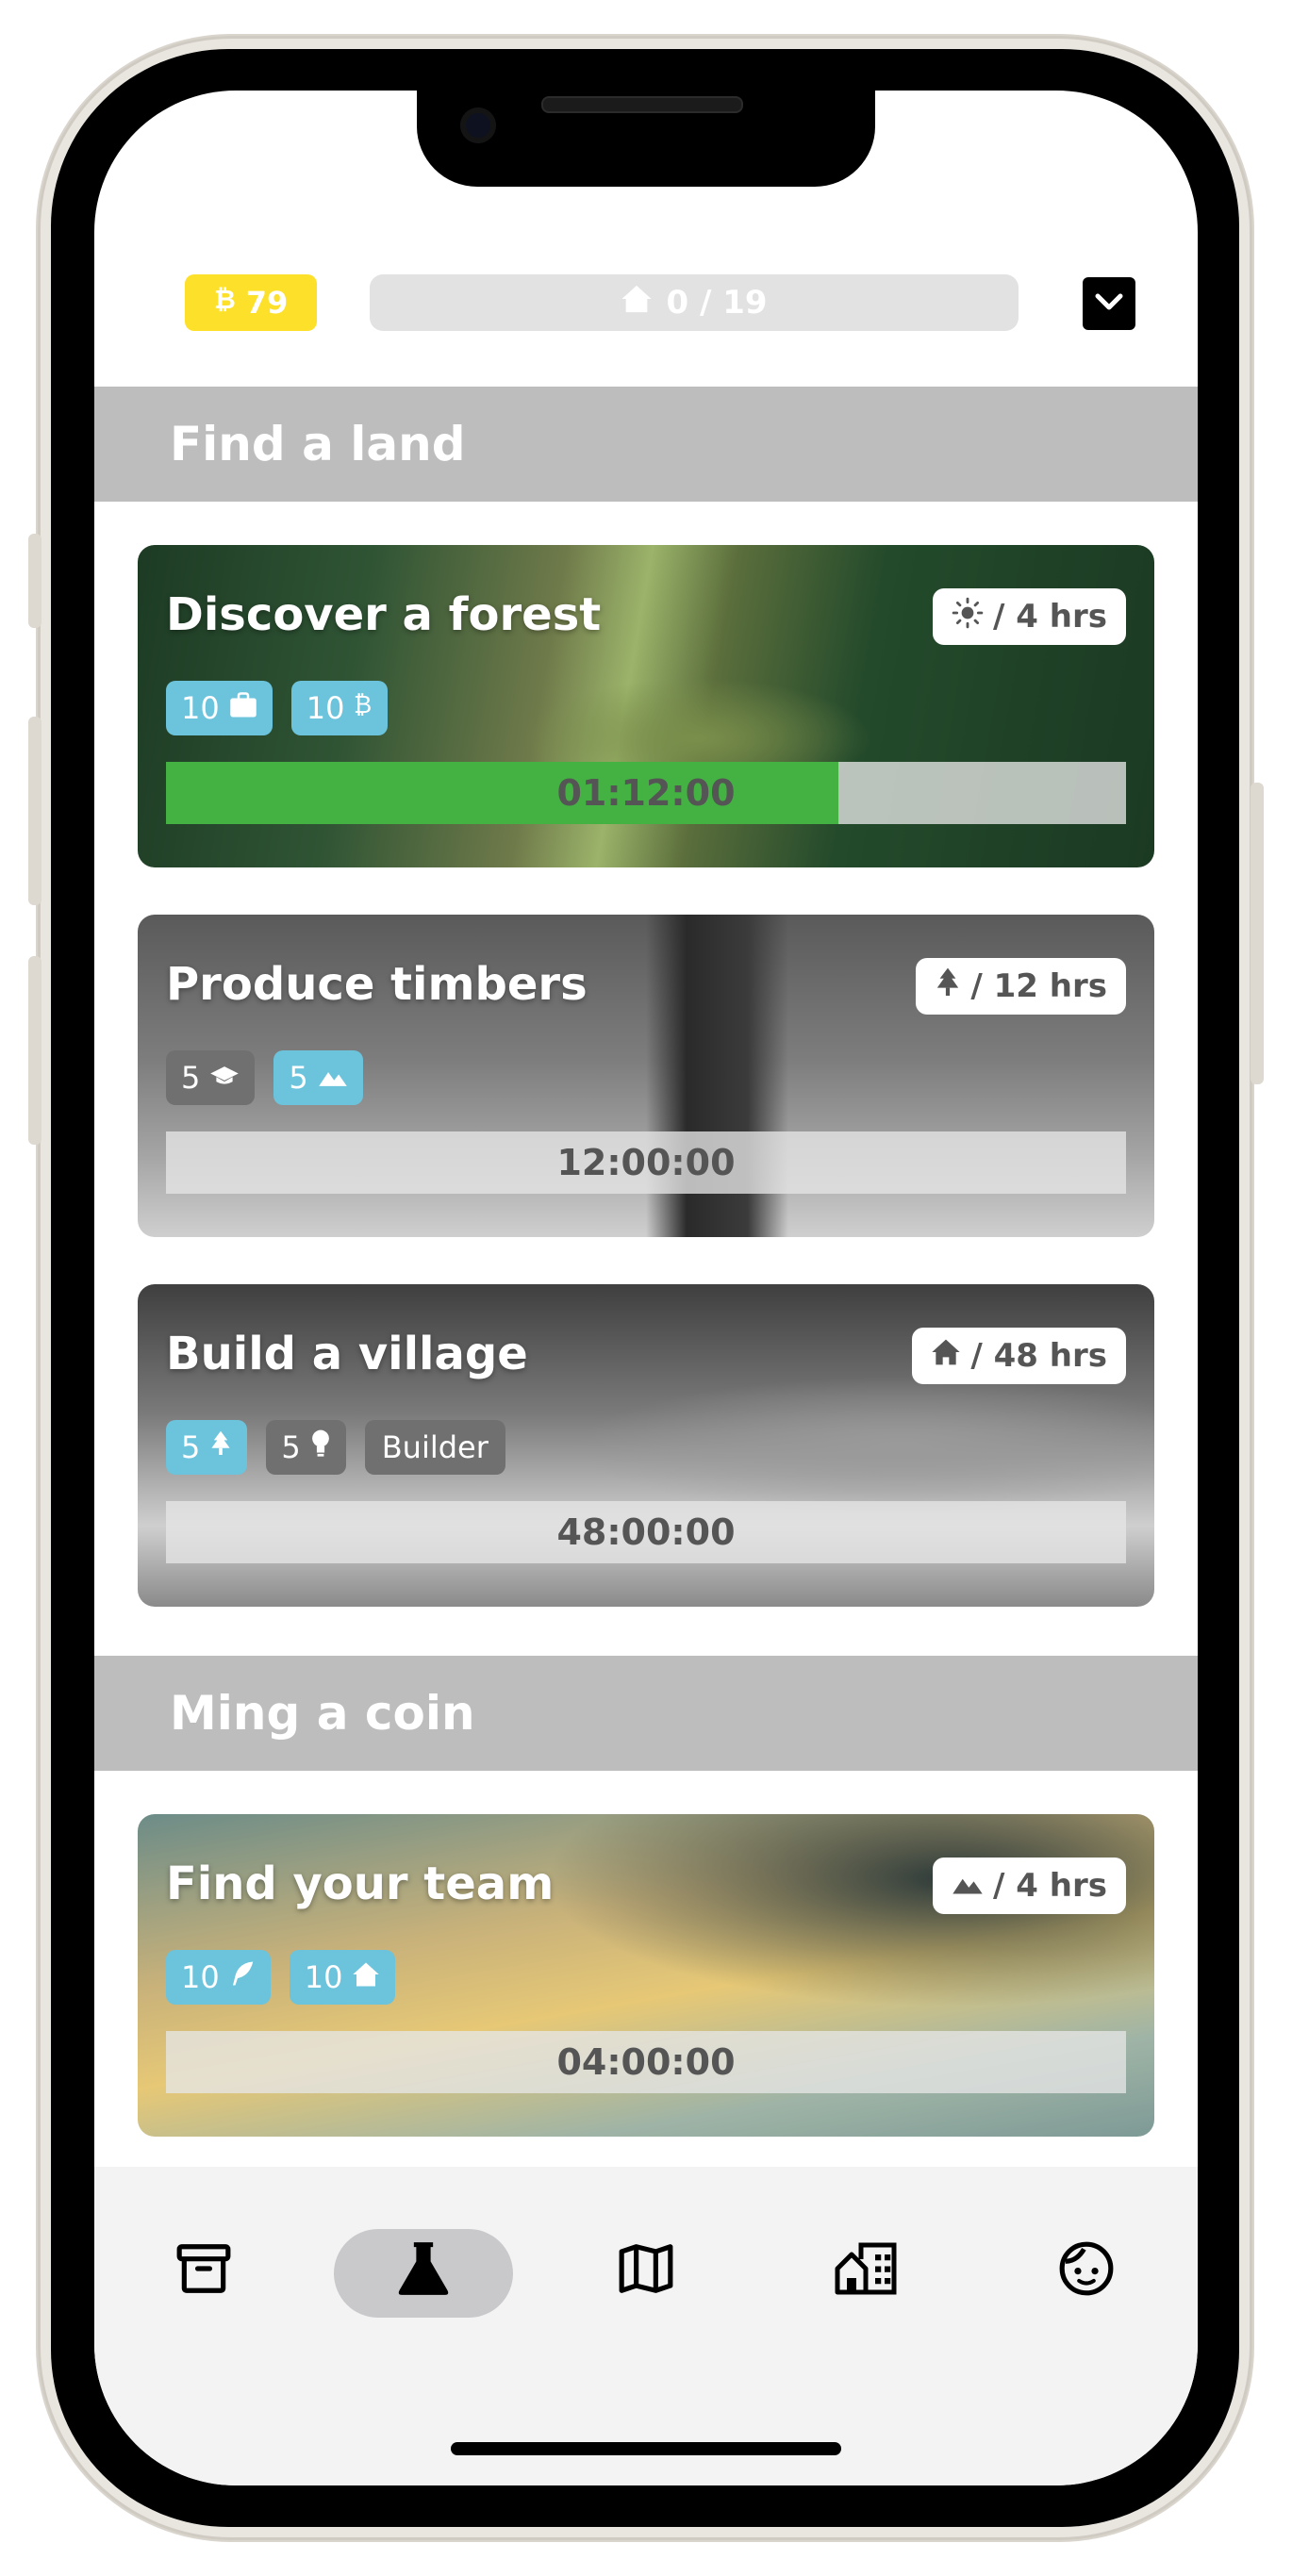  What do you see at coordinates (646, 2448) in the screenshot?
I see `home-indicator` at bounding box center [646, 2448].